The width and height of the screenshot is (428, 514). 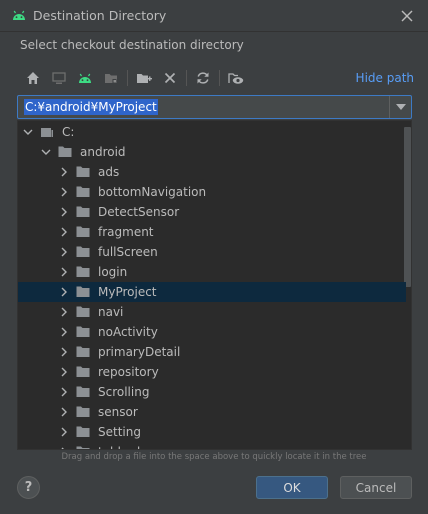 I want to click on delete-button, so click(x=170, y=78).